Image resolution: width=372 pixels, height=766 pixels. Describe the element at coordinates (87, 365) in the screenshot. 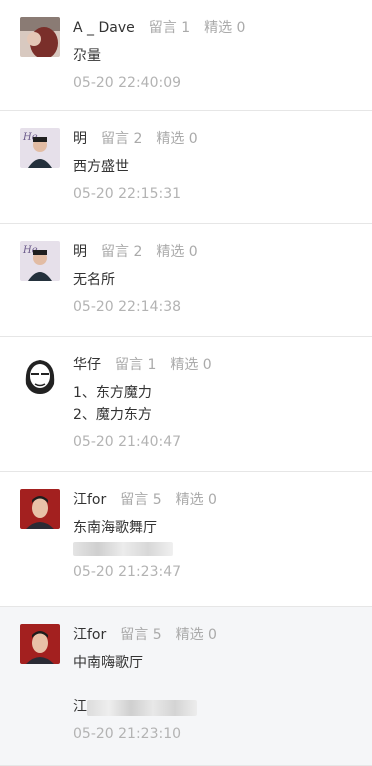

I see `author-name: 华仔` at that location.